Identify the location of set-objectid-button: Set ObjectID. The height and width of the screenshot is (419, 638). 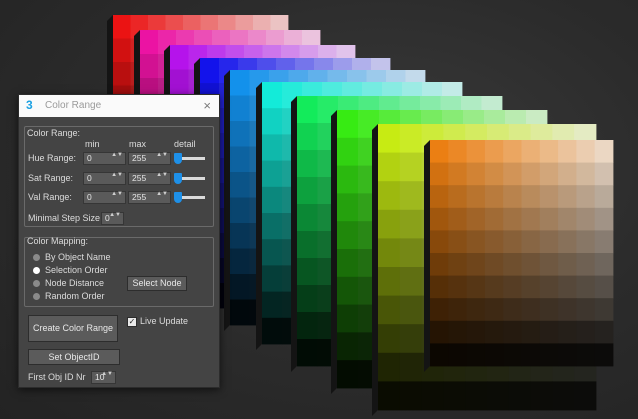
(74, 357).